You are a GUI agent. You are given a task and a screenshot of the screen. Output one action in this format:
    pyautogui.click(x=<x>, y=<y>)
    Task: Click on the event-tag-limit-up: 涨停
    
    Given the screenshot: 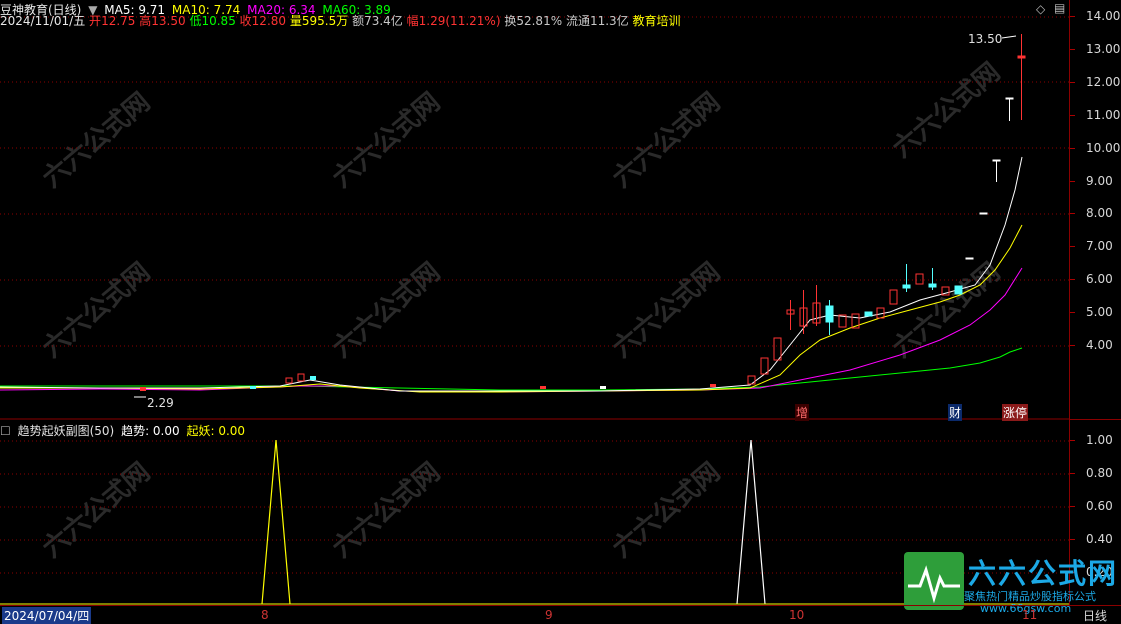 What is the action you would take?
    pyautogui.click(x=1015, y=412)
    